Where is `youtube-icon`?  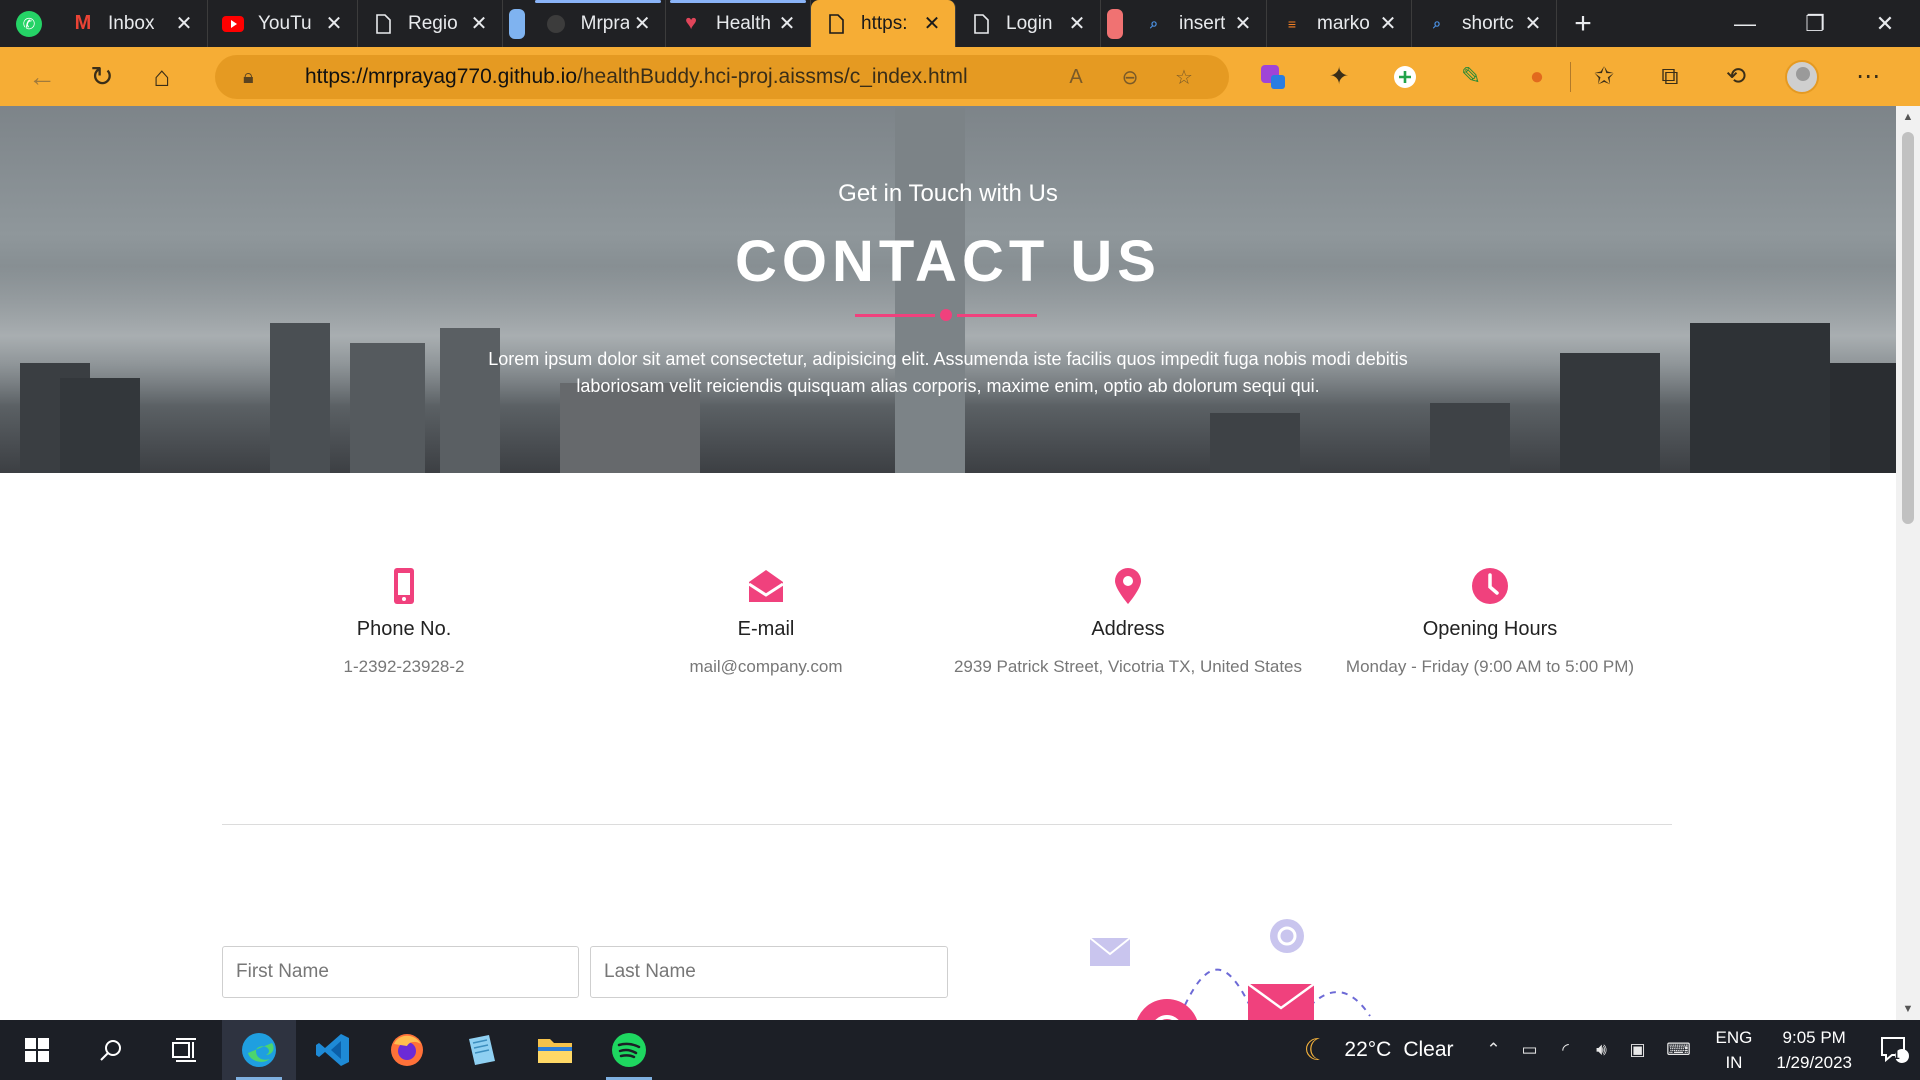
youtube-icon is located at coordinates (233, 24).